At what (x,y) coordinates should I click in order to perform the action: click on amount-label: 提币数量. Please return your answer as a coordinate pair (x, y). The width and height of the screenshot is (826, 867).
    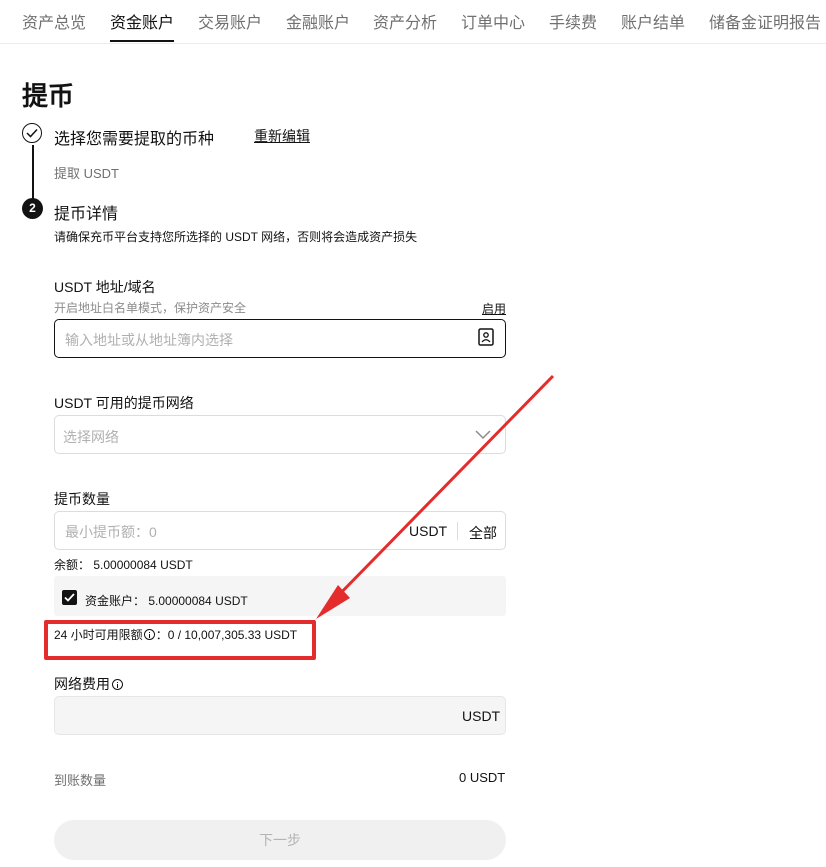
    Looking at the image, I should click on (82, 499).